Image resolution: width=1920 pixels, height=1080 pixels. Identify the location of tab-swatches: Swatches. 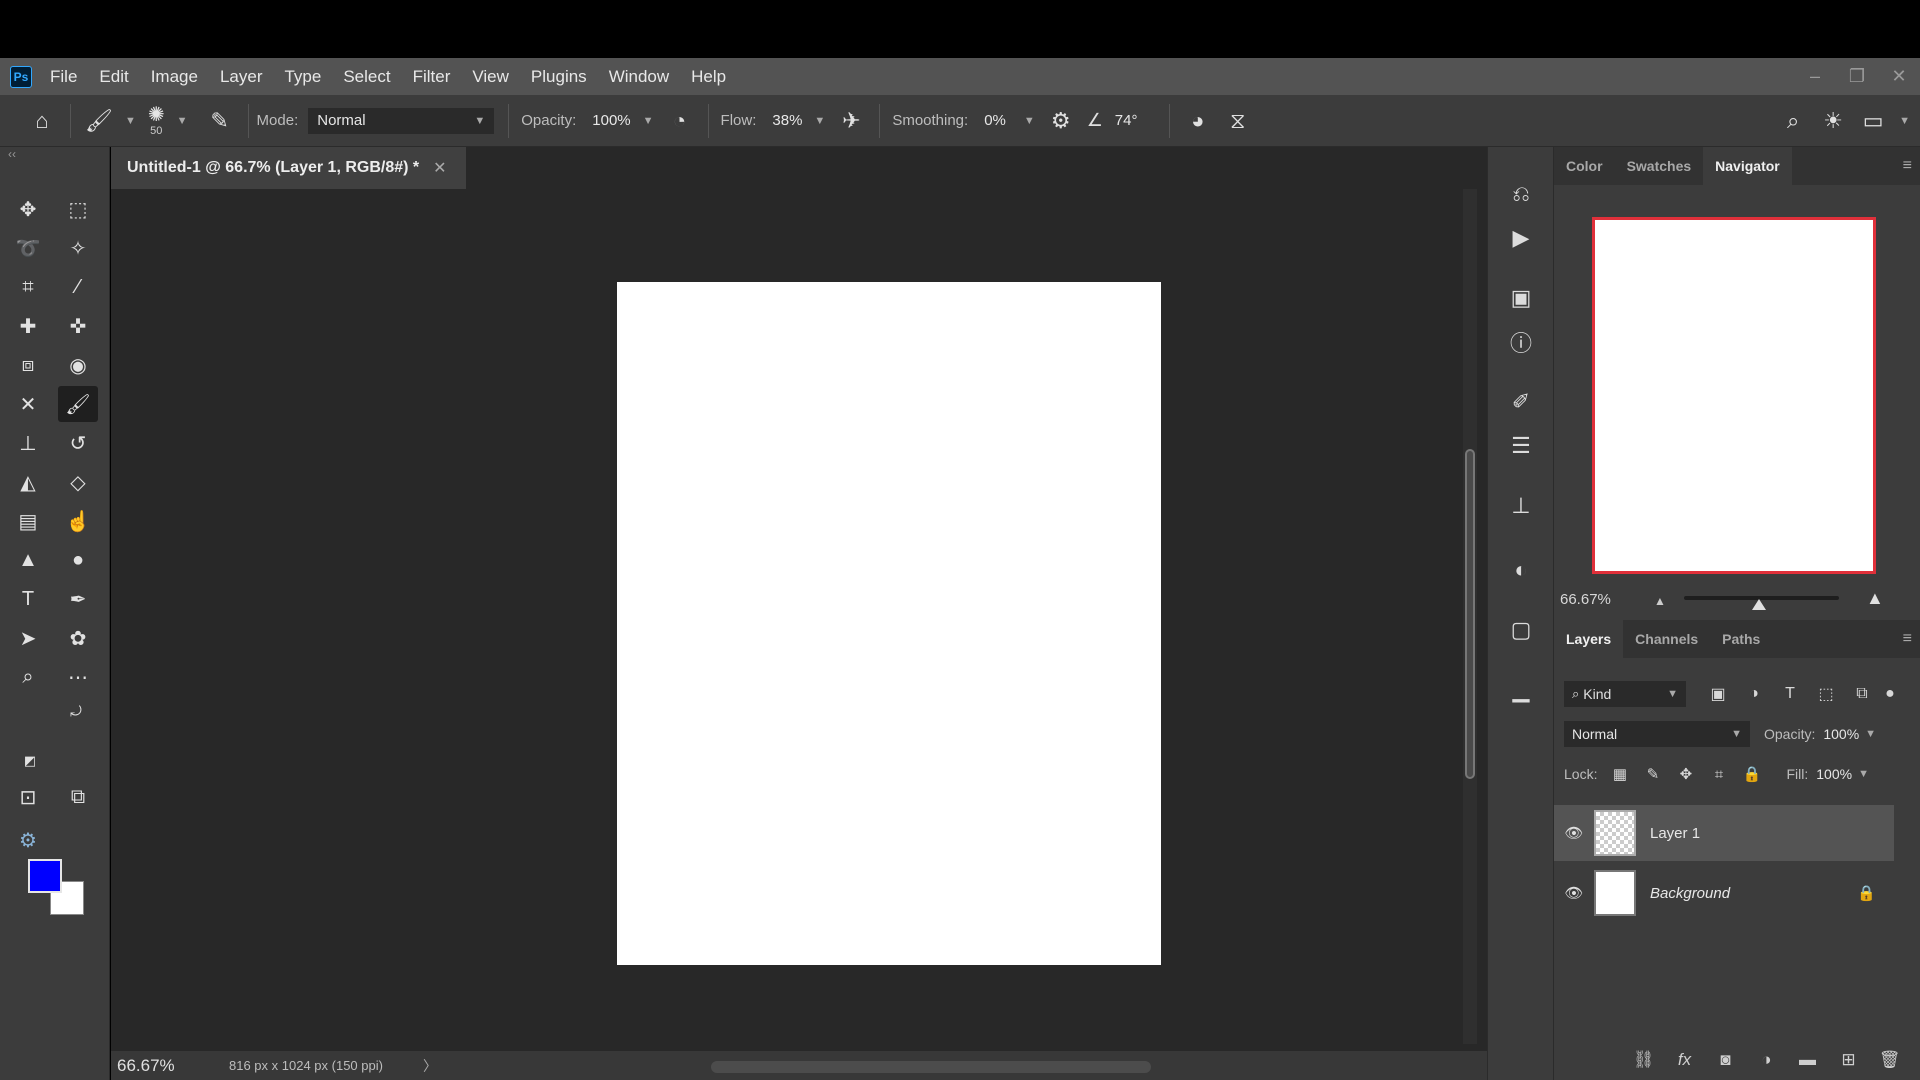
(1659, 166).